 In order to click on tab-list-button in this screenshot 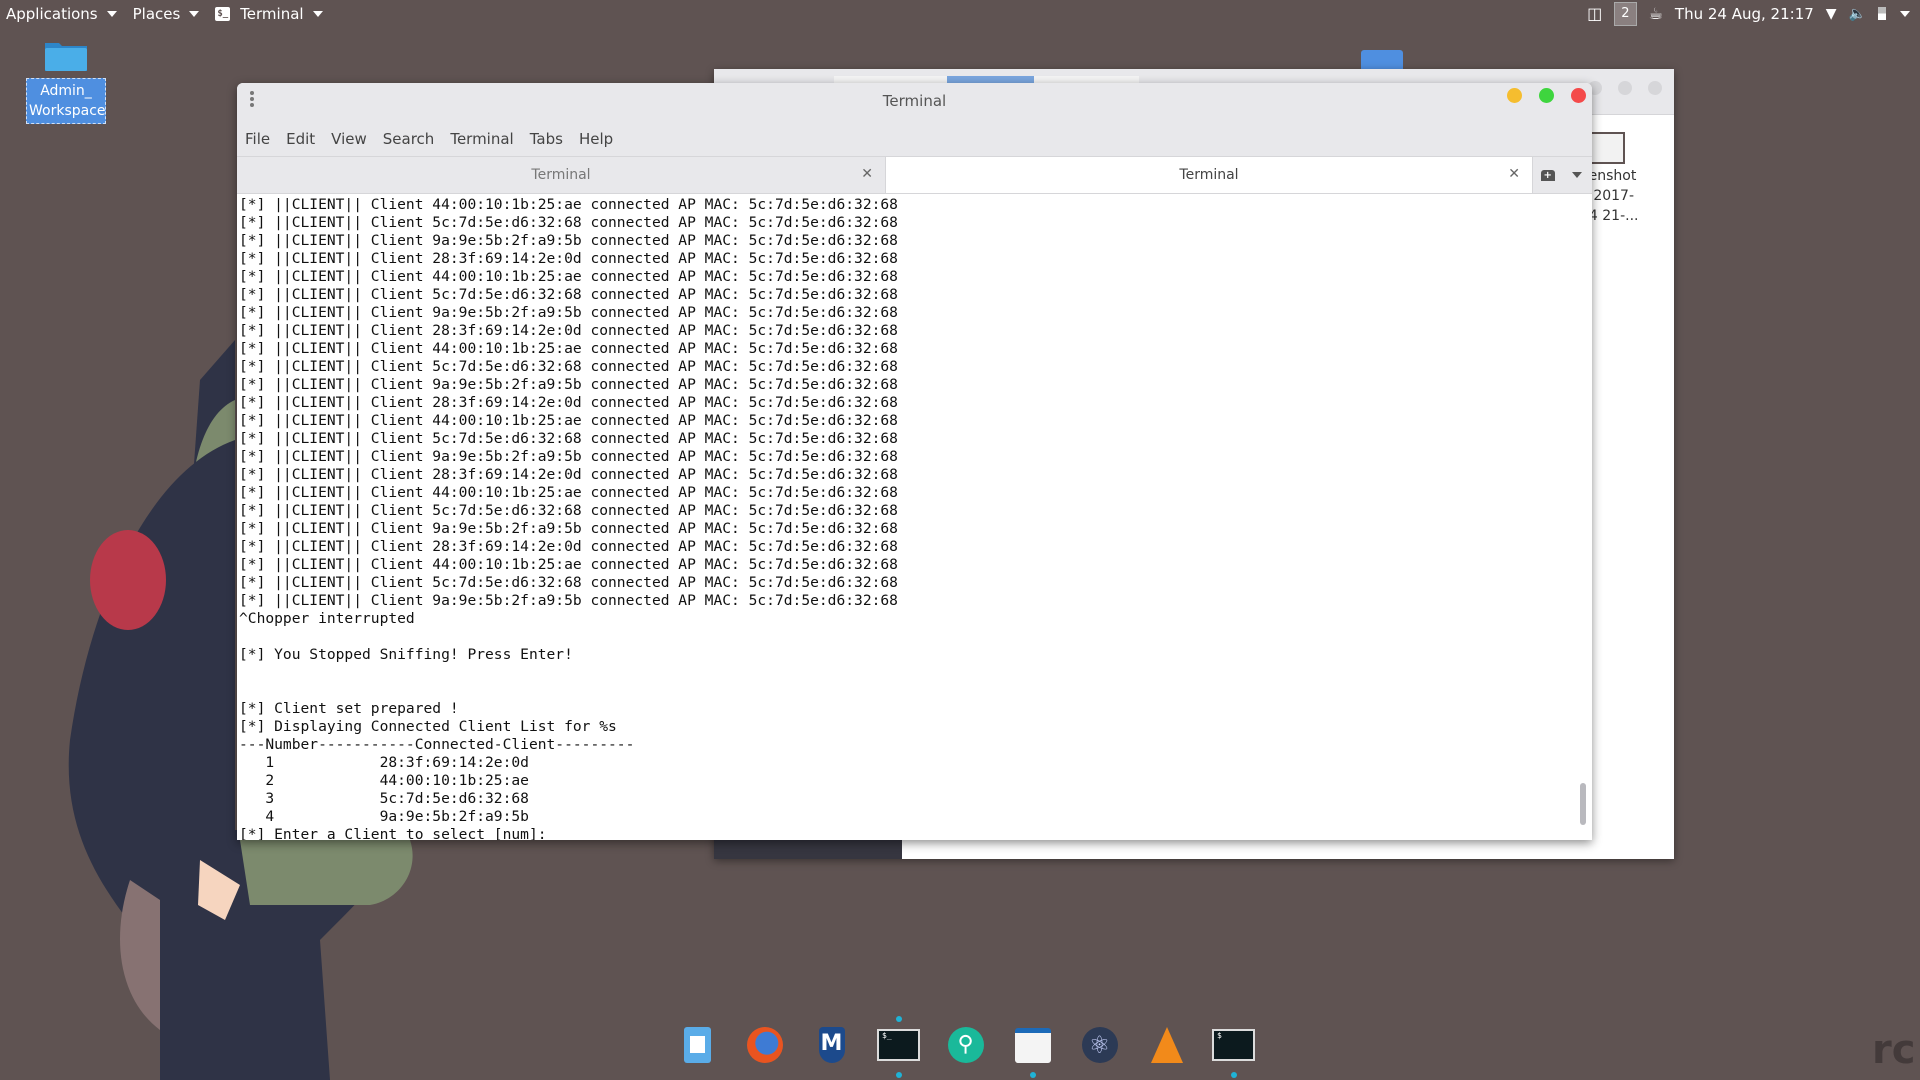, I will do `click(1578, 175)`.